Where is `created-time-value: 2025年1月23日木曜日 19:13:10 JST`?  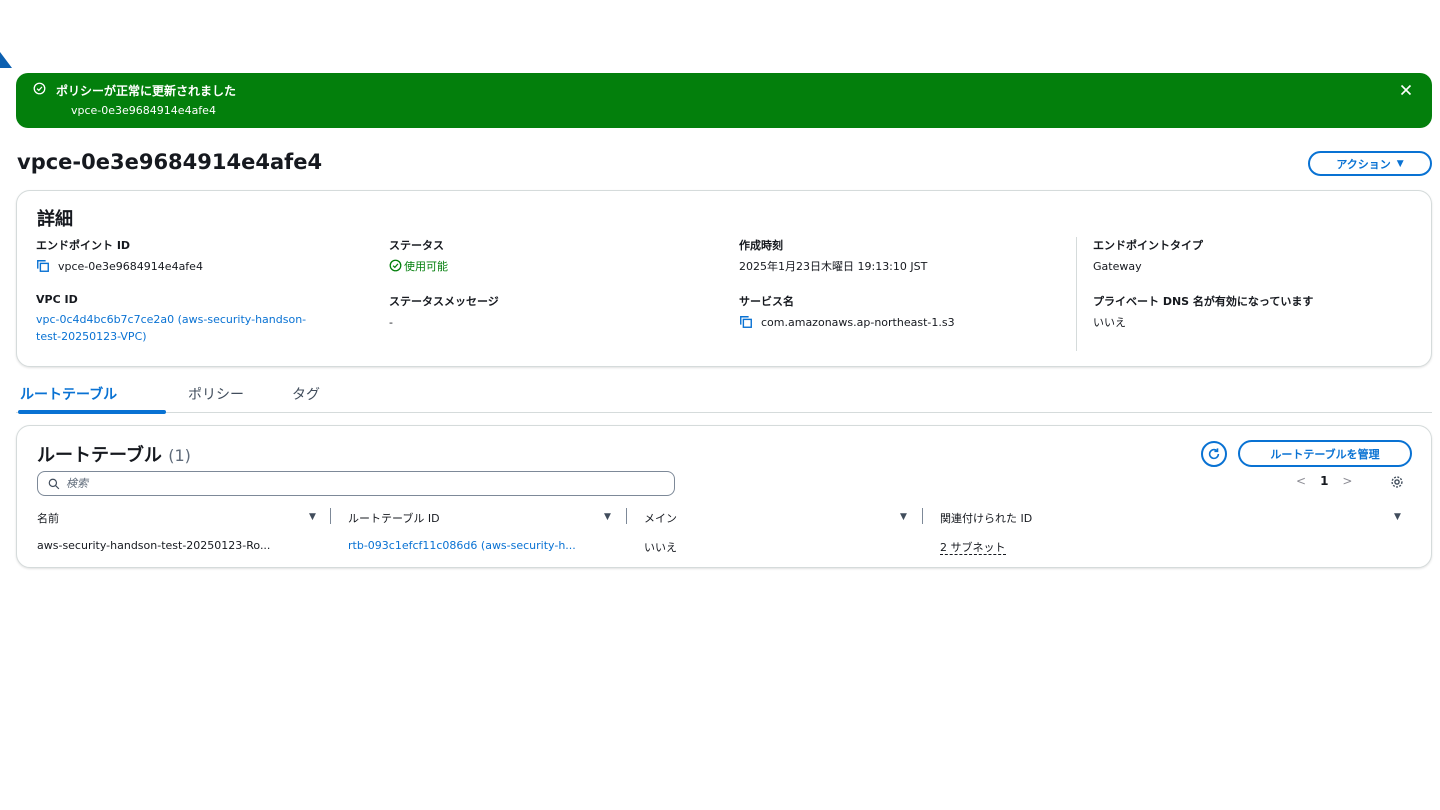 created-time-value: 2025年1月23日木曜日 19:13:10 JST is located at coordinates (833, 266).